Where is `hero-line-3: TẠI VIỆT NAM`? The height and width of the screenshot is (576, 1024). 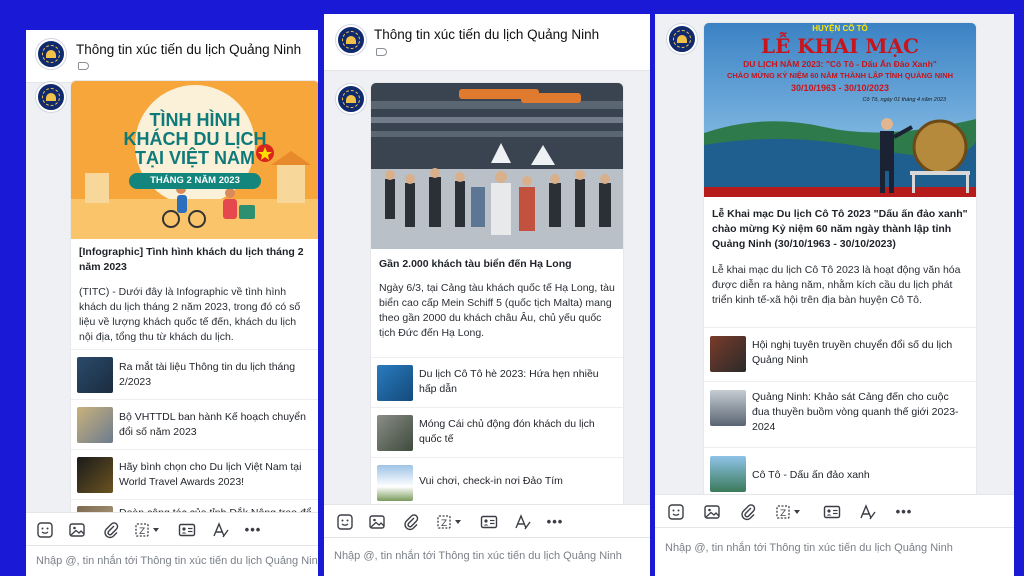 hero-line-3: TẠI VIỆT NAM is located at coordinates (195, 158).